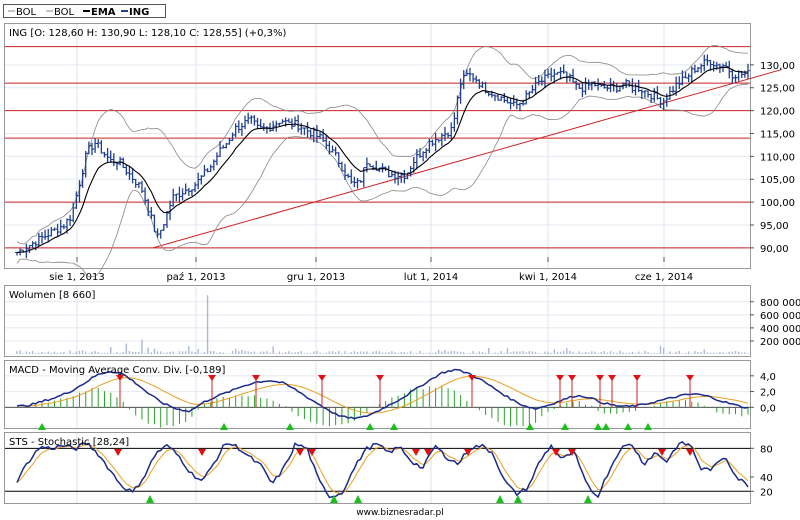  Describe the element at coordinates (777, 89) in the screenshot. I see `y-tick-label: 125,00` at that location.